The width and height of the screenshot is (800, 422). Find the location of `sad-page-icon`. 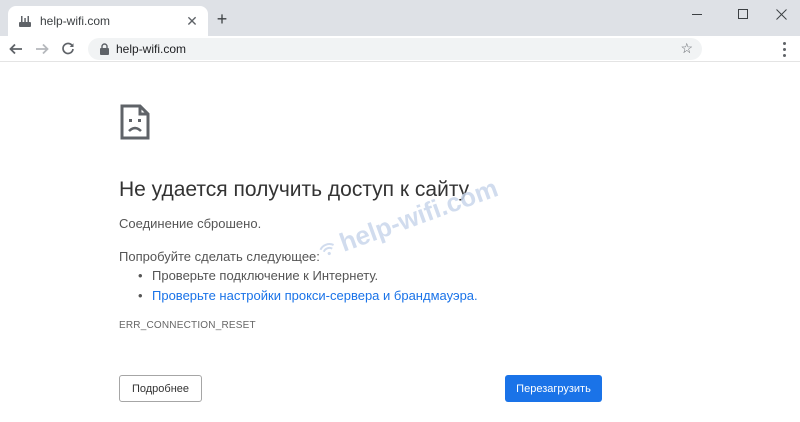

sad-page-icon is located at coordinates (135, 122).